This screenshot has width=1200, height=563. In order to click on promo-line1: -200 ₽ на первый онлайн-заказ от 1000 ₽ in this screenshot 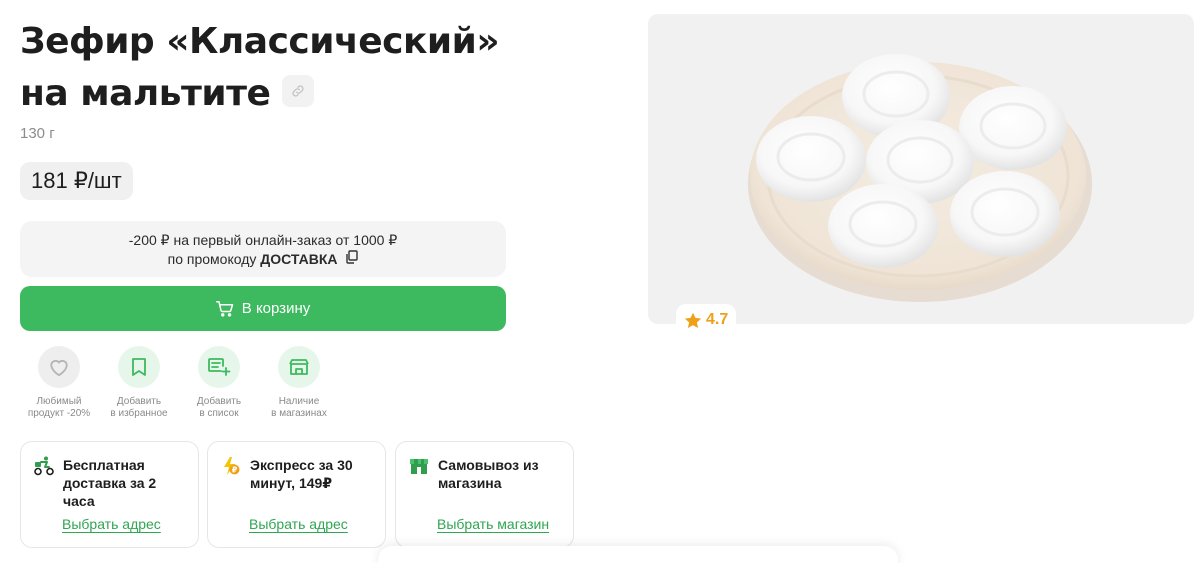, I will do `click(263, 240)`.